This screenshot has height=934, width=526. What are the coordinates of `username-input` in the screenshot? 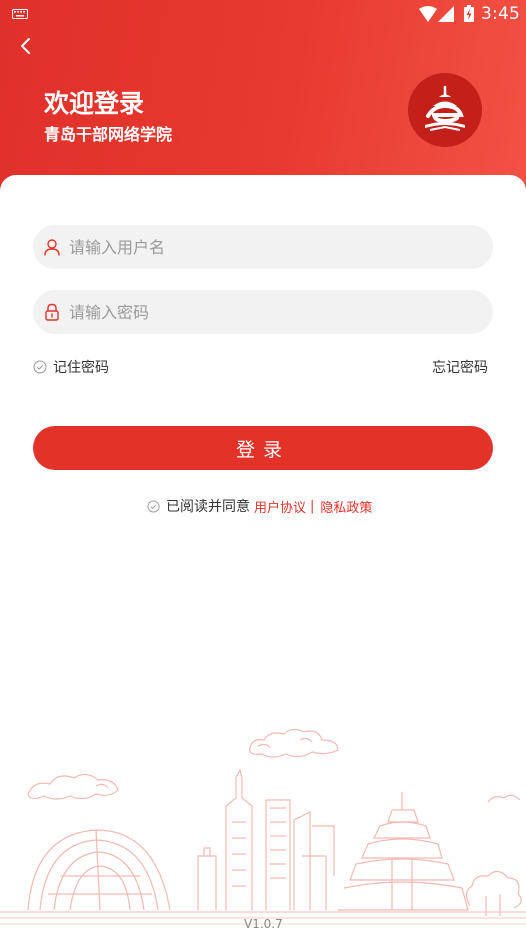 It's located at (274, 247).